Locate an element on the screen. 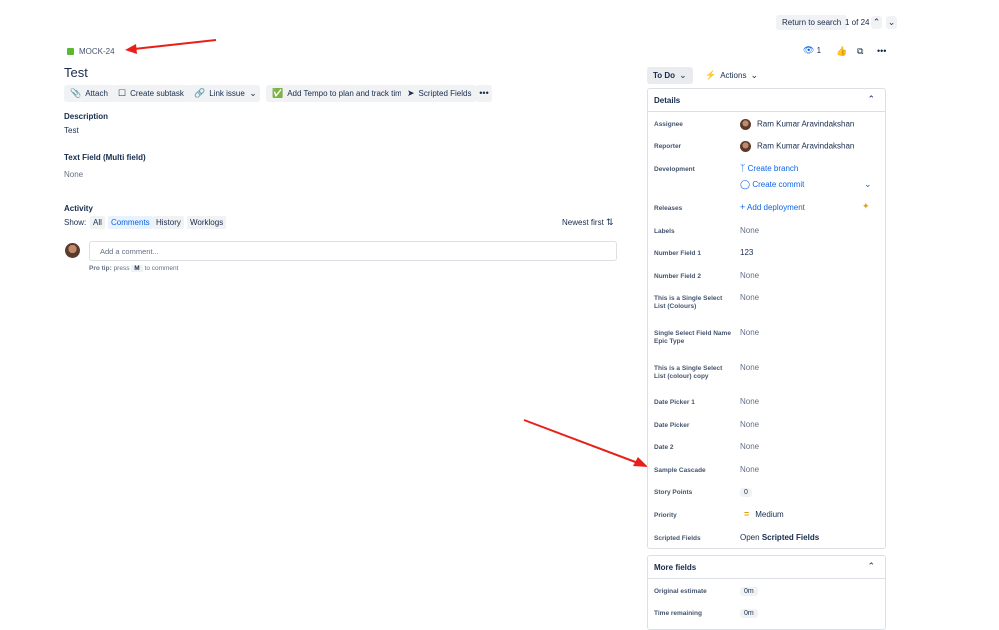  share-icon: ⧉ is located at coordinates (860, 51).